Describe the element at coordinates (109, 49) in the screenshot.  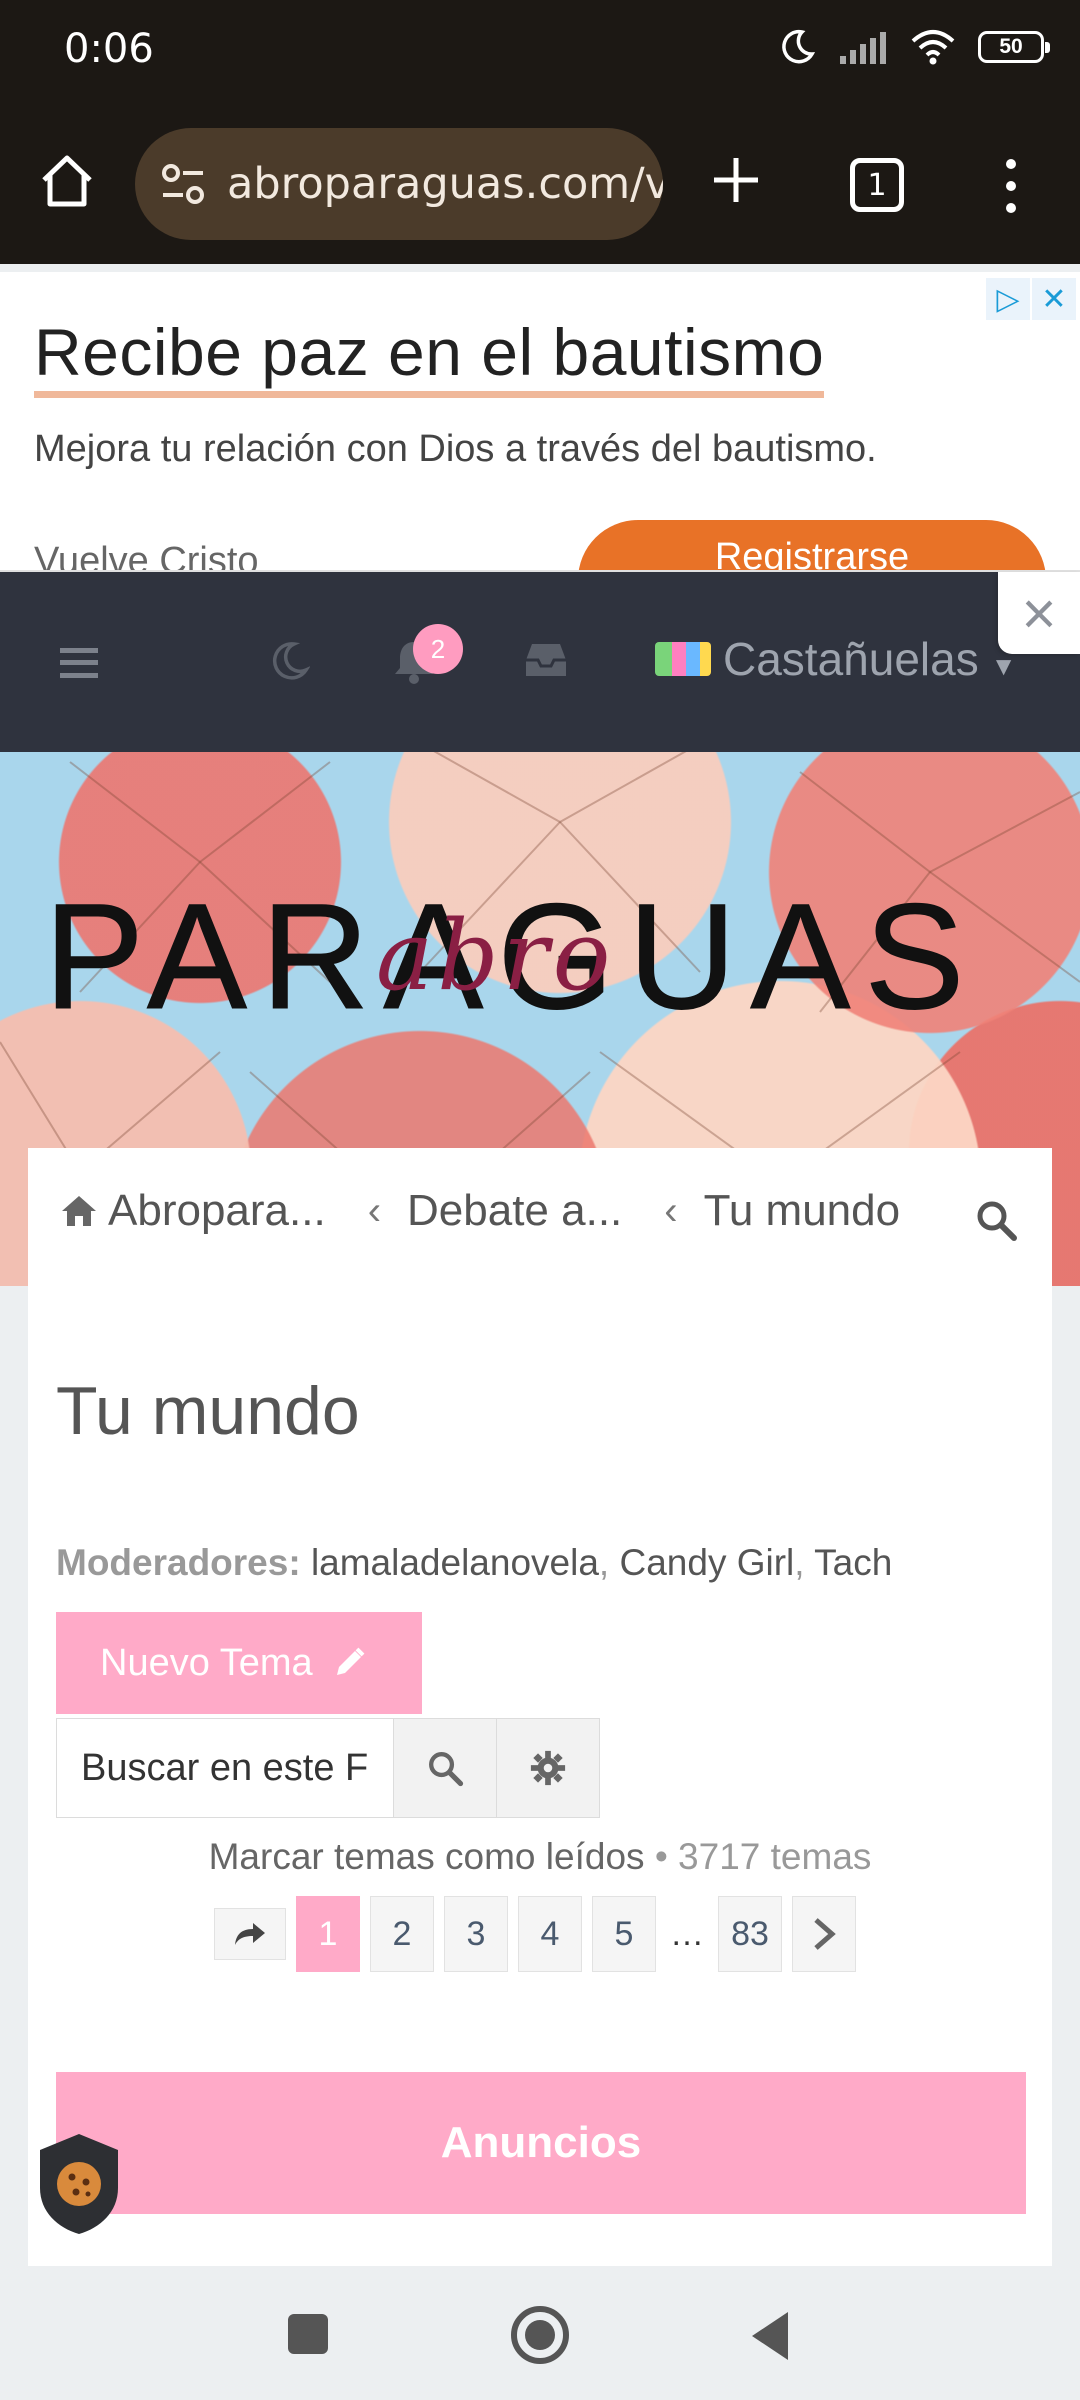
I see `status-time: 0:06` at that location.